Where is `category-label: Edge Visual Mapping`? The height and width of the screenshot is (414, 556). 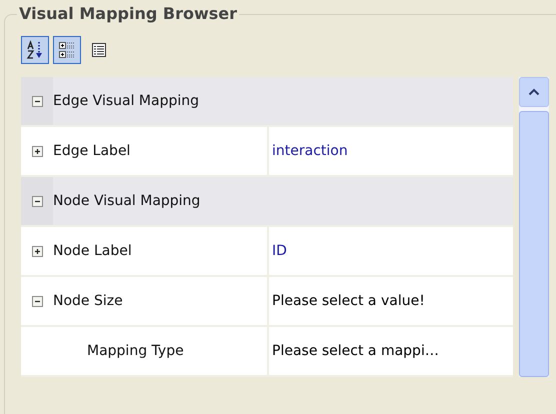 category-label: Edge Visual Mapping is located at coordinates (126, 101).